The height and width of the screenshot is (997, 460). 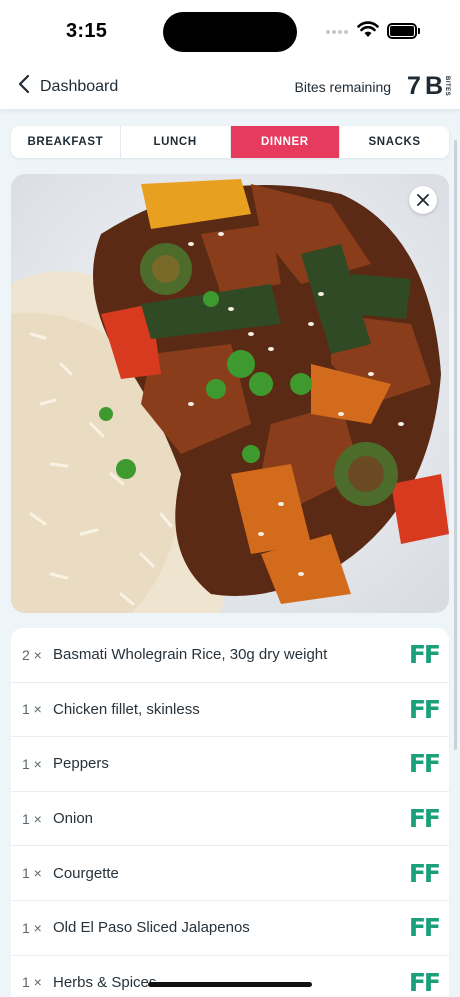 What do you see at coordinates (24, 86) in the screenshot?
I see `chevron-left-icon` at bounding box center [24, 86].